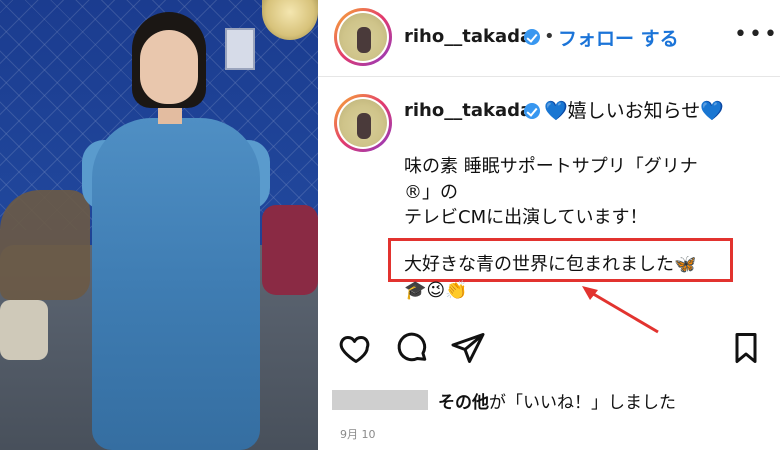 This screenshot has height=450, width=780. I want to click on caption-line: テレビCMに出演しています！, so click(526, 217).